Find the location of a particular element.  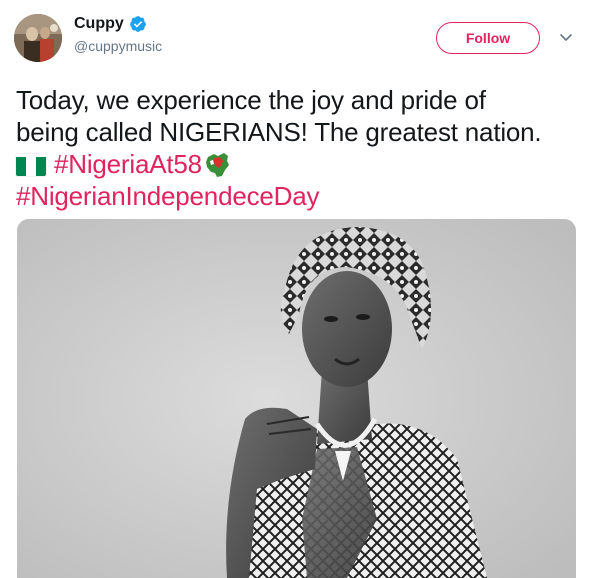

avatar is located at coordinates (38, 38).